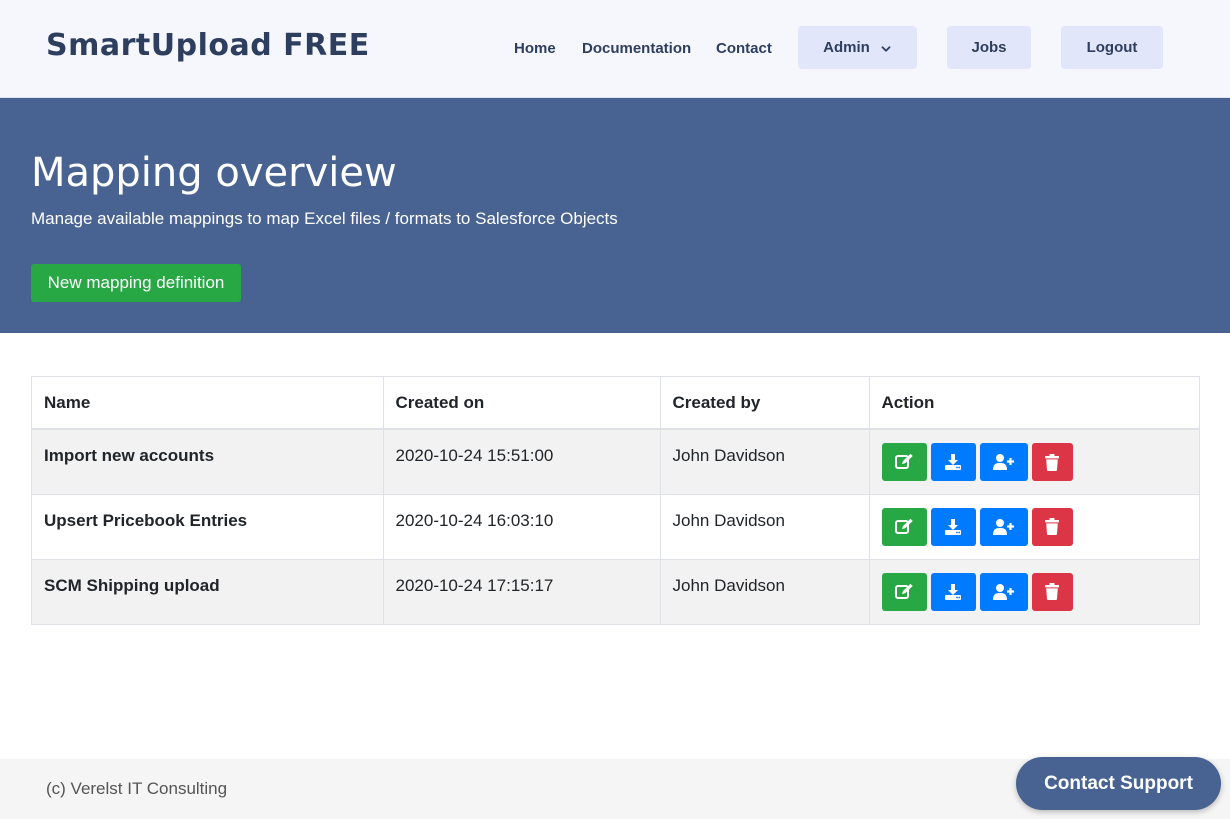 The width and height of the screenshot is (1230, 819). What do you see at coordinates (522, 461) in the screenshot?
I see `created-on: 2020-10-24 15:51:00` at bounding box center [522, 461].